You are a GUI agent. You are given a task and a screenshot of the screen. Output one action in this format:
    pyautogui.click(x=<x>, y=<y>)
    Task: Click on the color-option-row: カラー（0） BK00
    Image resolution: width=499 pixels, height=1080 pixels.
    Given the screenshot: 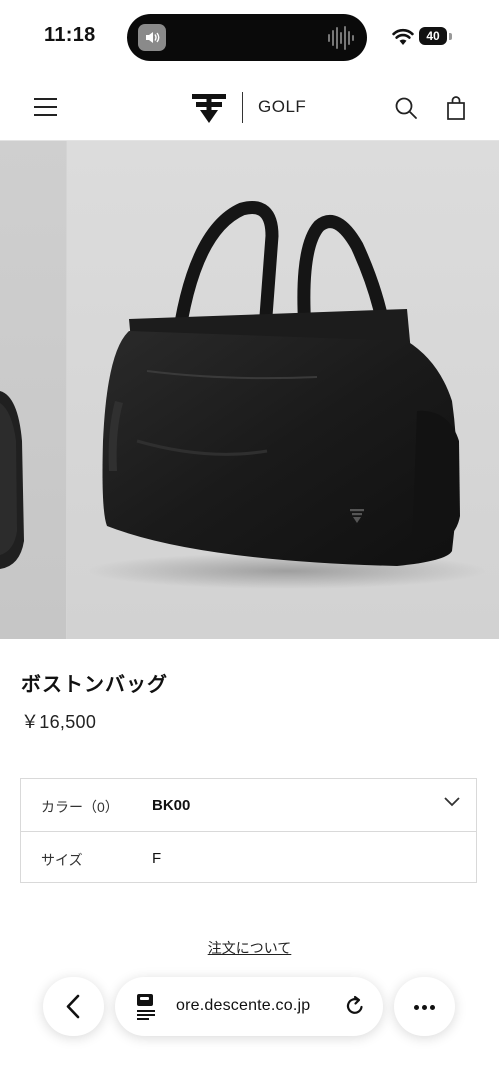 What is the action you would take?
    pyautogui.click(x=248, y=805)
    